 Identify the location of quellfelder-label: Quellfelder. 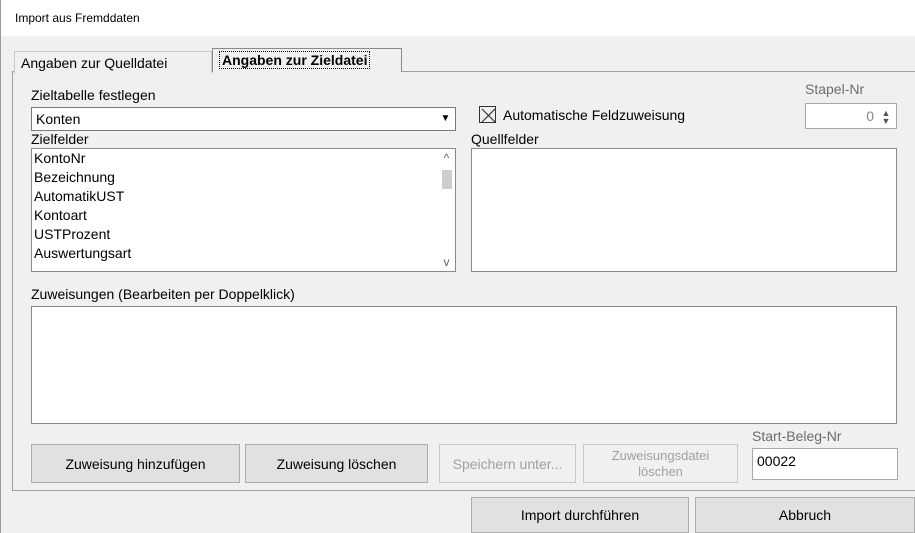
(505, 139).